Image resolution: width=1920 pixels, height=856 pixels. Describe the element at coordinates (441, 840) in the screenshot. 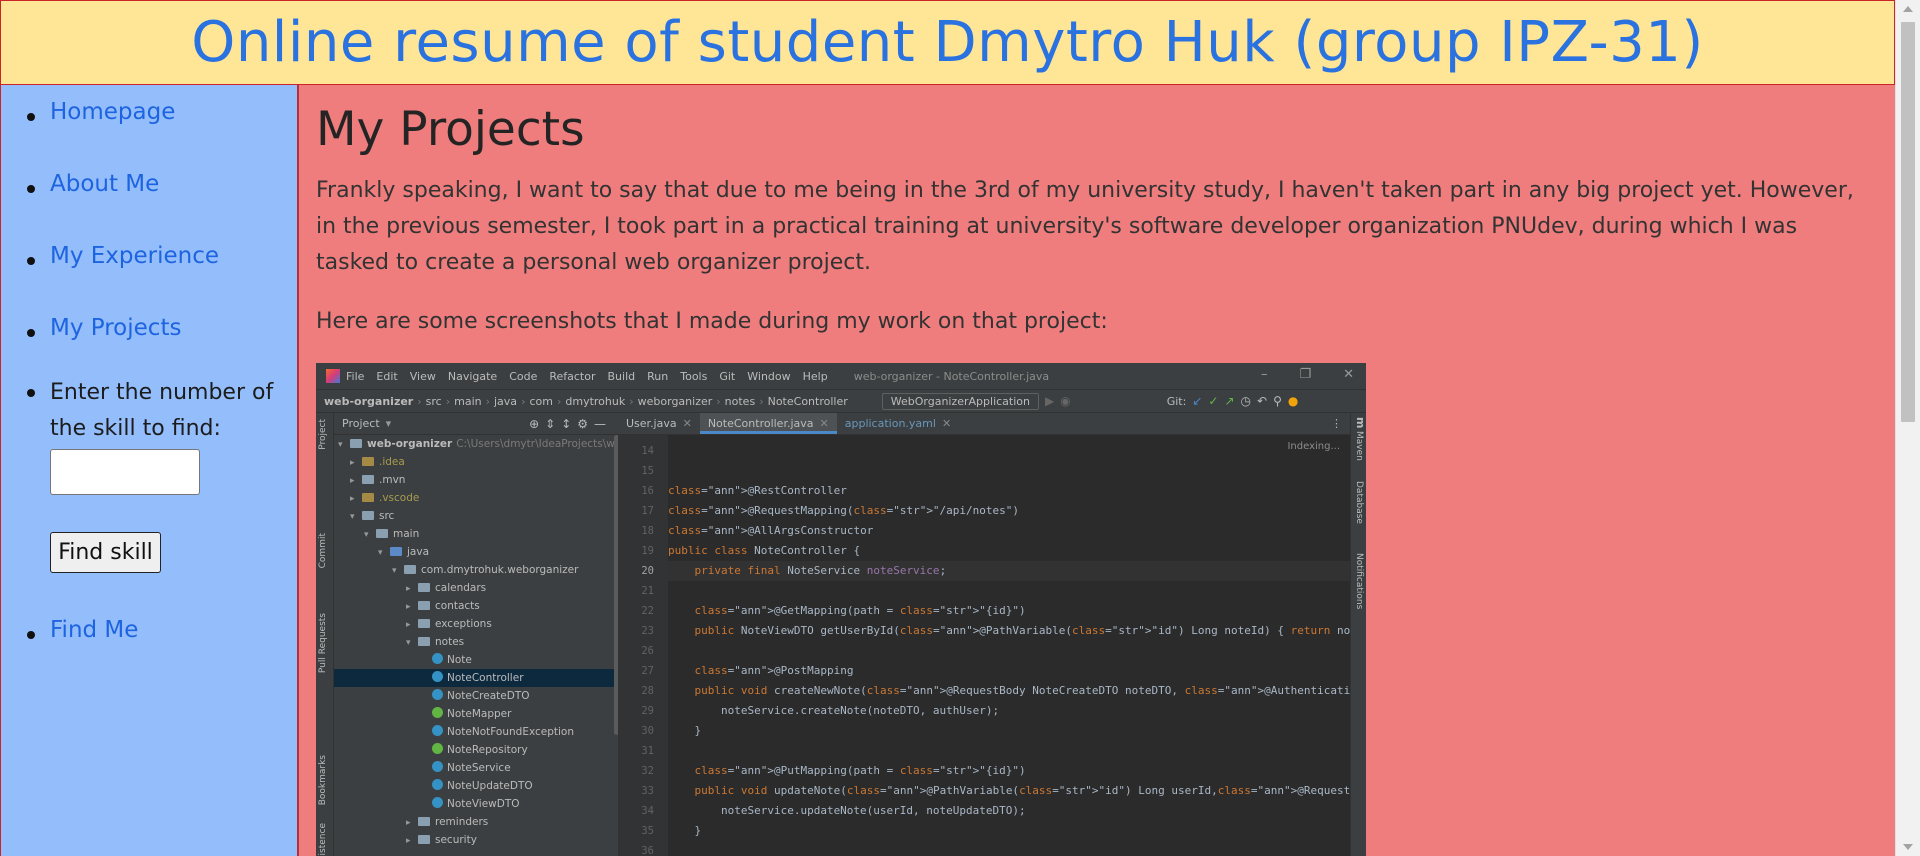

I see `tree-row: ▸ security` at that location.